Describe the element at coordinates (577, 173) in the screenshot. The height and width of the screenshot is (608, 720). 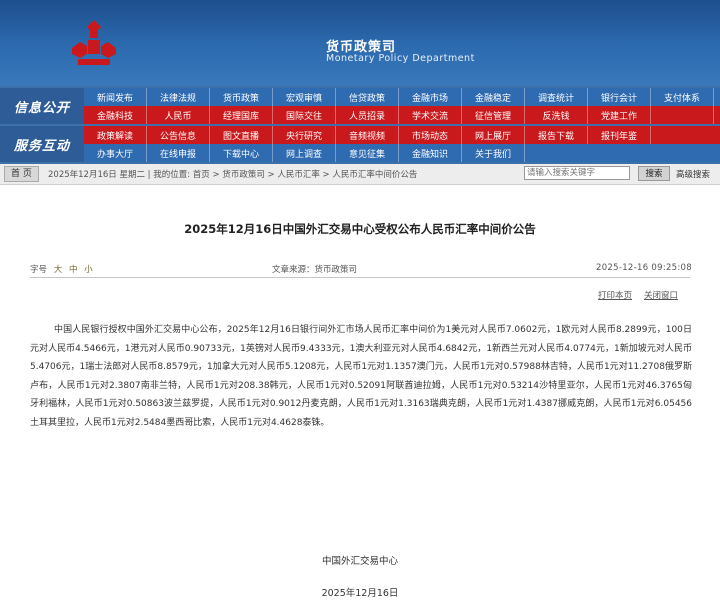
I see `search-input` at that location.